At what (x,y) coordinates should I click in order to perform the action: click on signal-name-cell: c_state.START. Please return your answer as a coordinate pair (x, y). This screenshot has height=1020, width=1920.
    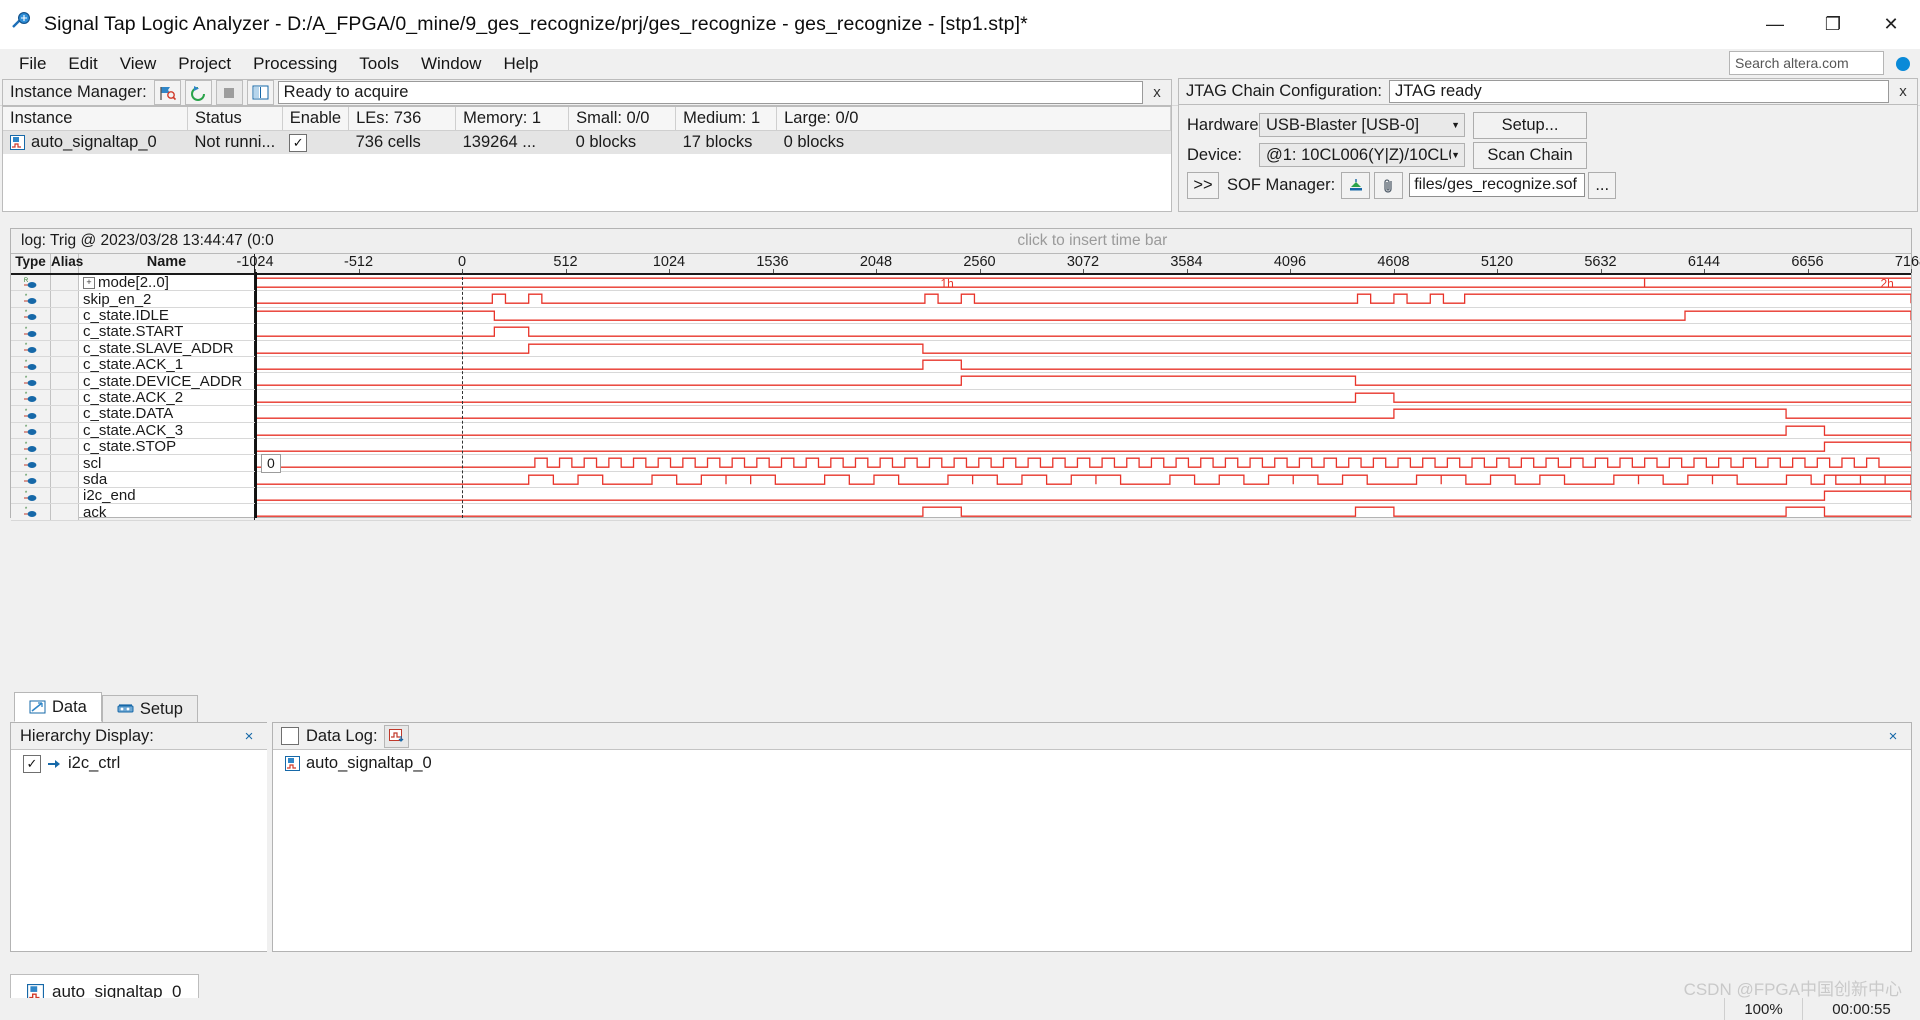
    Looking at the image, I should click on (167, 332).